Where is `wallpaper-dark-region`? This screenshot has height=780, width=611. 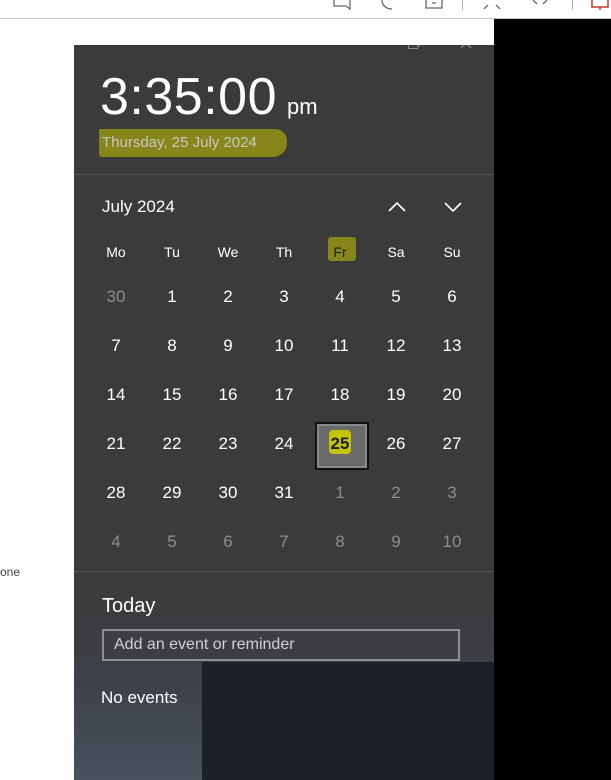
wallpaper-dark-region is located at coordinates (348, 721).